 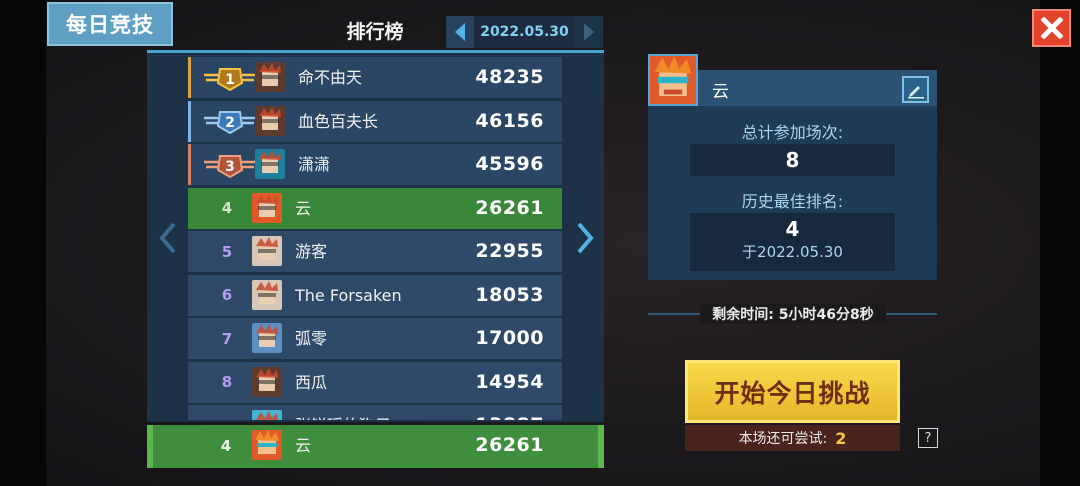 What do you see at coordinates (23, 243) in the screenshot?
I see `left-edge` at bounding box center [23, 243].